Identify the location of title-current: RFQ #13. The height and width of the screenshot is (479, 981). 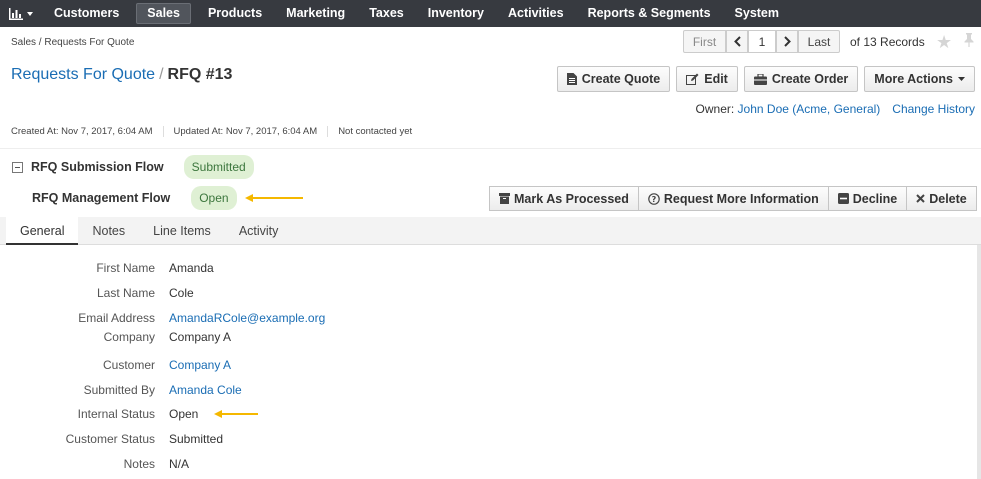
(200, 74).